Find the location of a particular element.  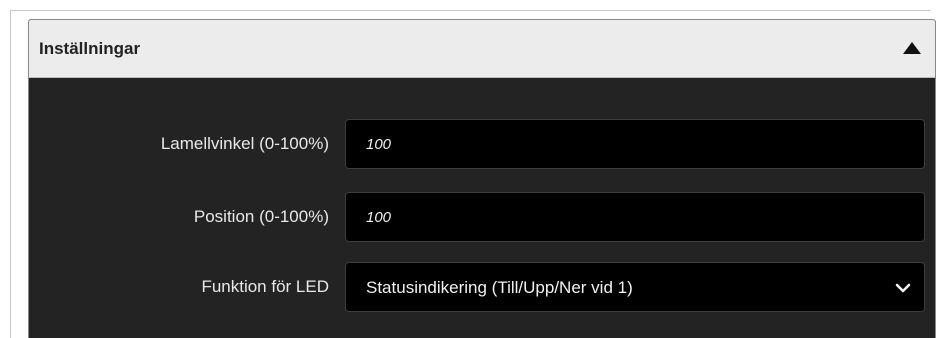

row-slat-angle: Lamellvinkel (0-100%) is located at coordinates (482, 144).